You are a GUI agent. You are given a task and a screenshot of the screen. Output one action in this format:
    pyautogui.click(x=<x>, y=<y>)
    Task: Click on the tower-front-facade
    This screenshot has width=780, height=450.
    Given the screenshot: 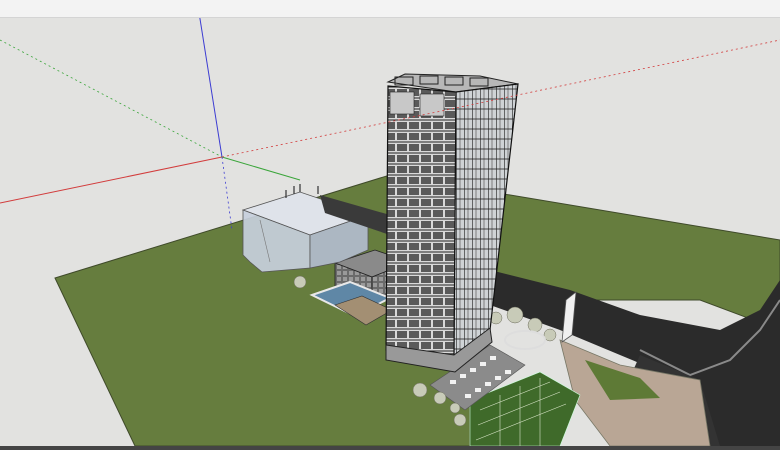 What is the action you would take?
    pyautogui.click(x=421, y=223)
    